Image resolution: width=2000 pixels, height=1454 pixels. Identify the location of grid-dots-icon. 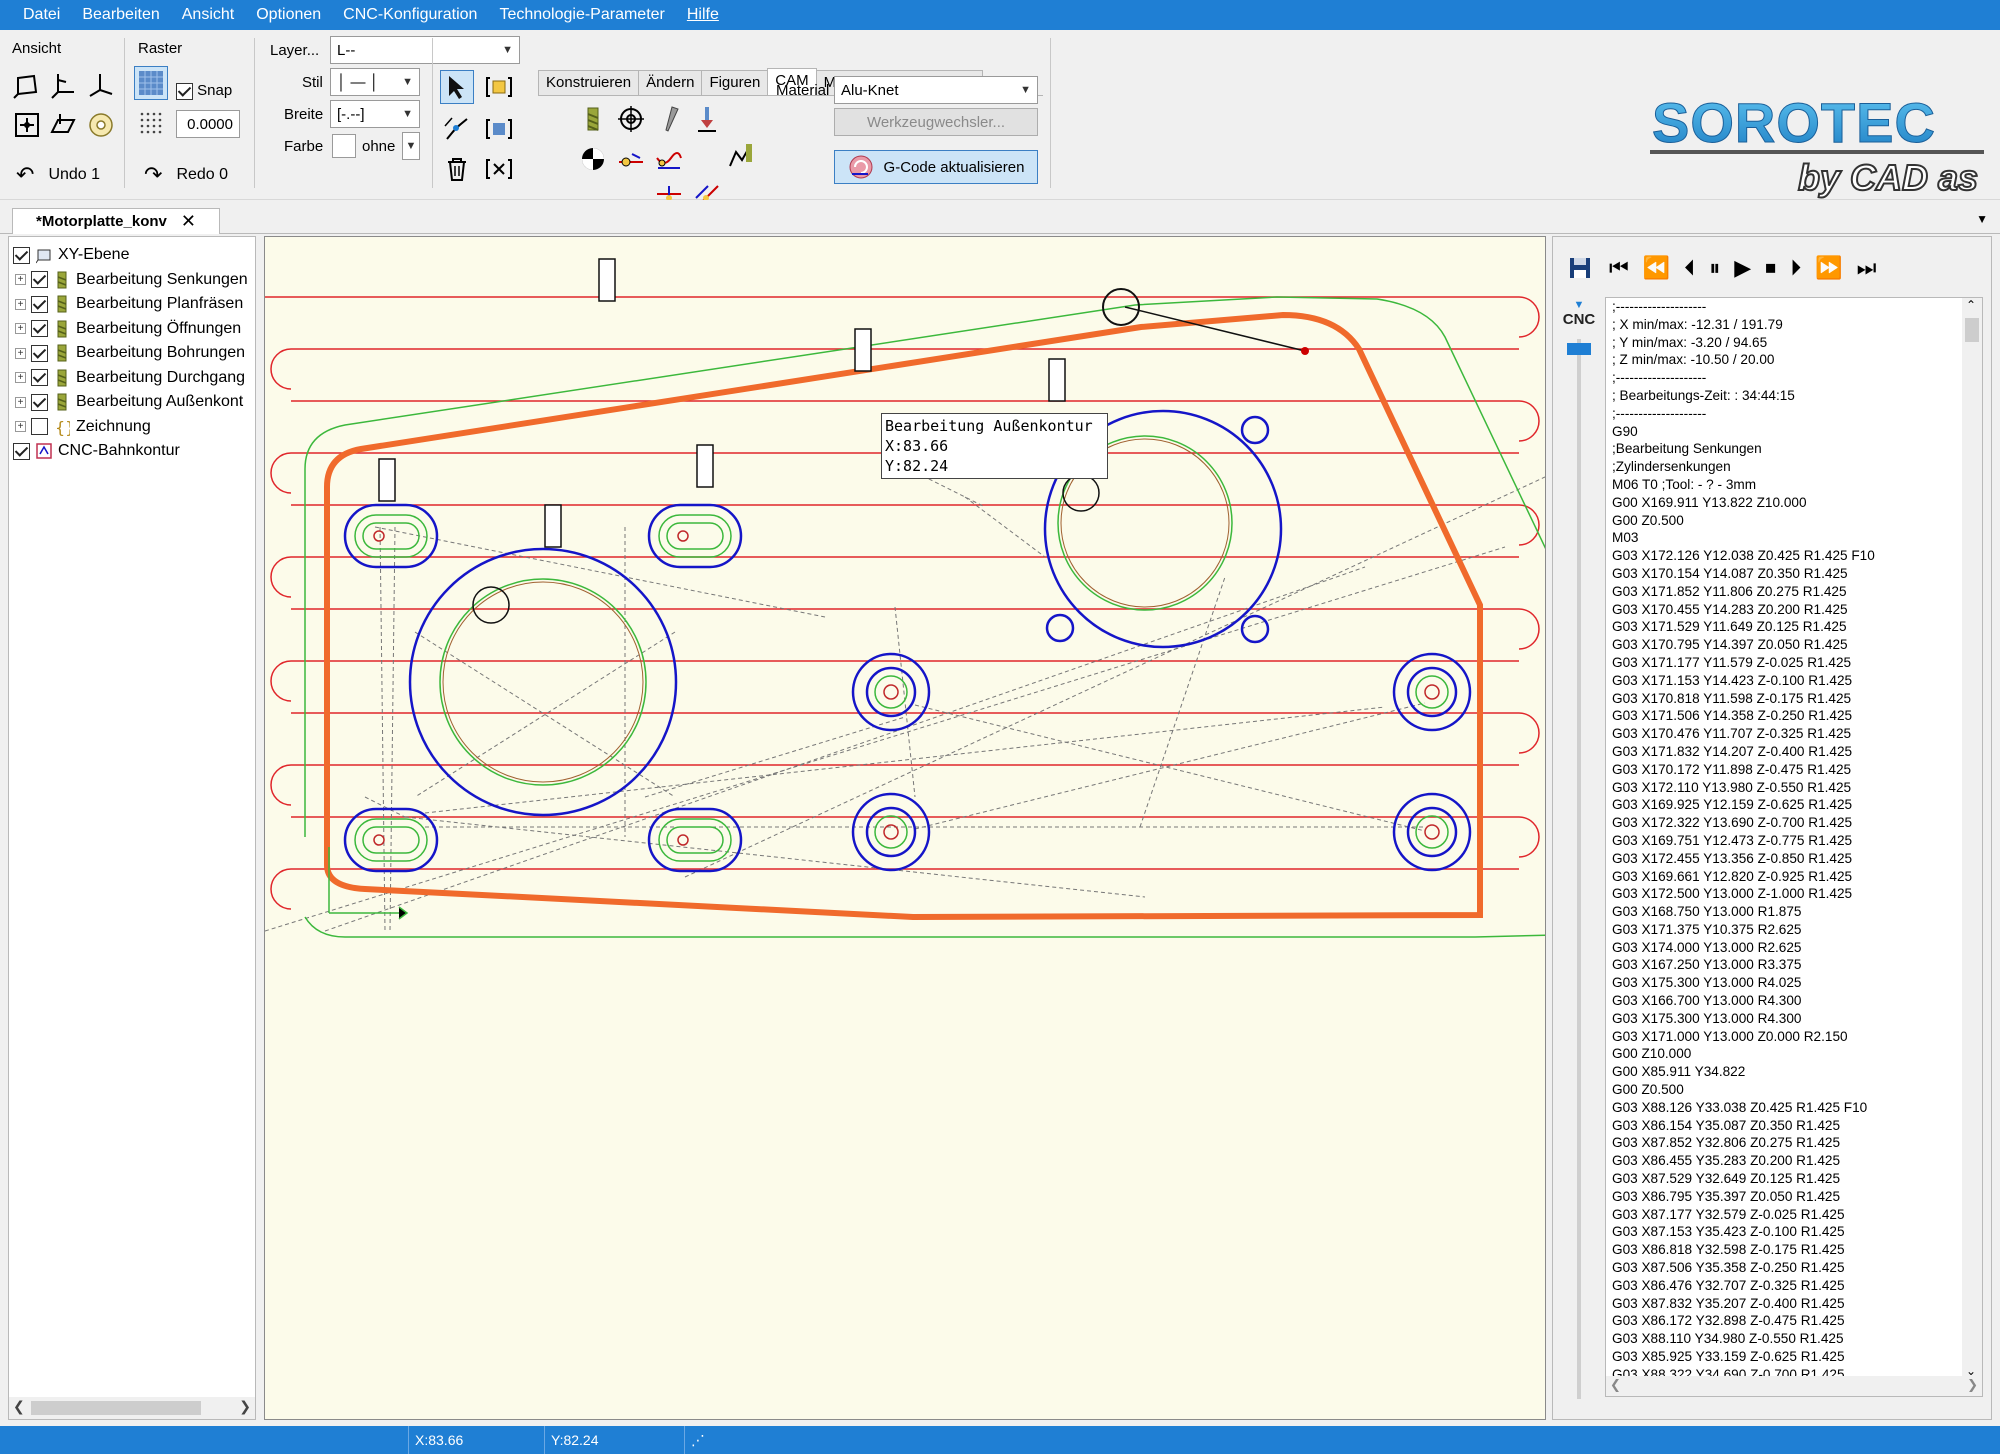
(151, 123).